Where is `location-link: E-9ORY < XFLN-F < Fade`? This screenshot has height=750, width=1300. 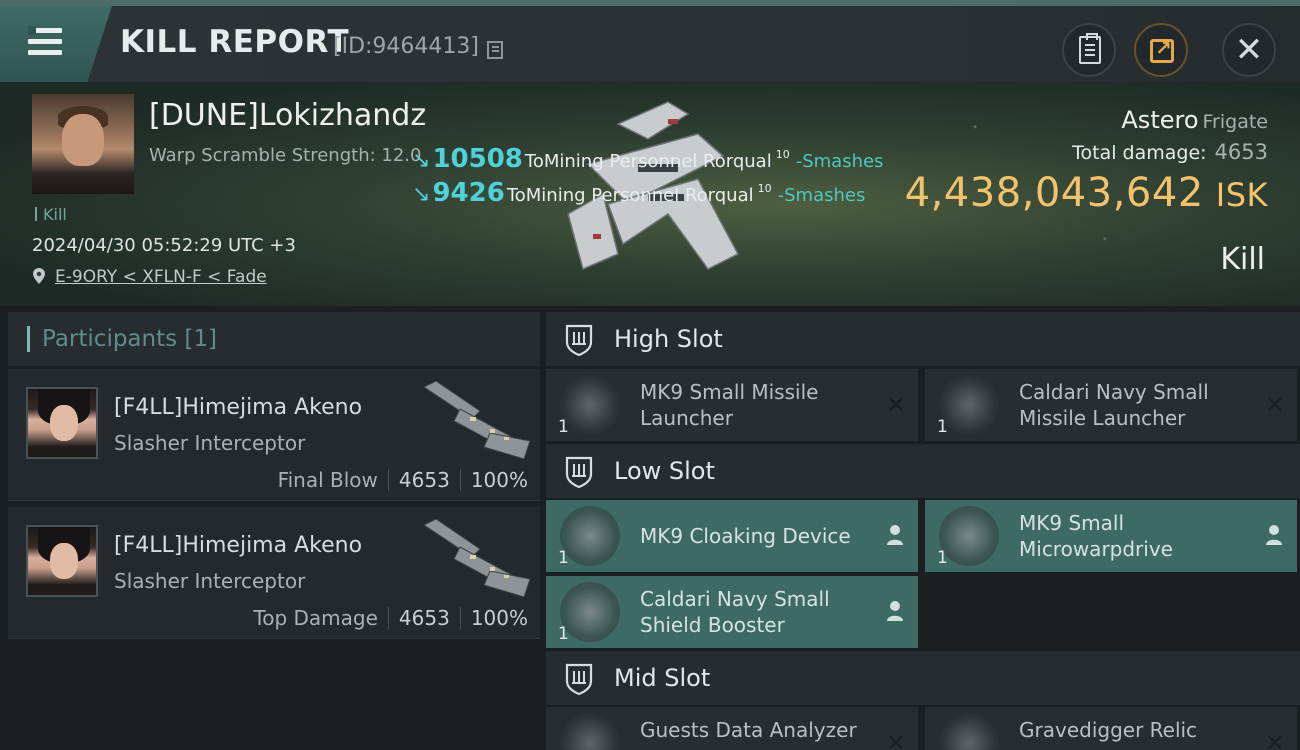
location-link: E-9ORY < XFLN-F < Fade is located at coordinates (161, 277).